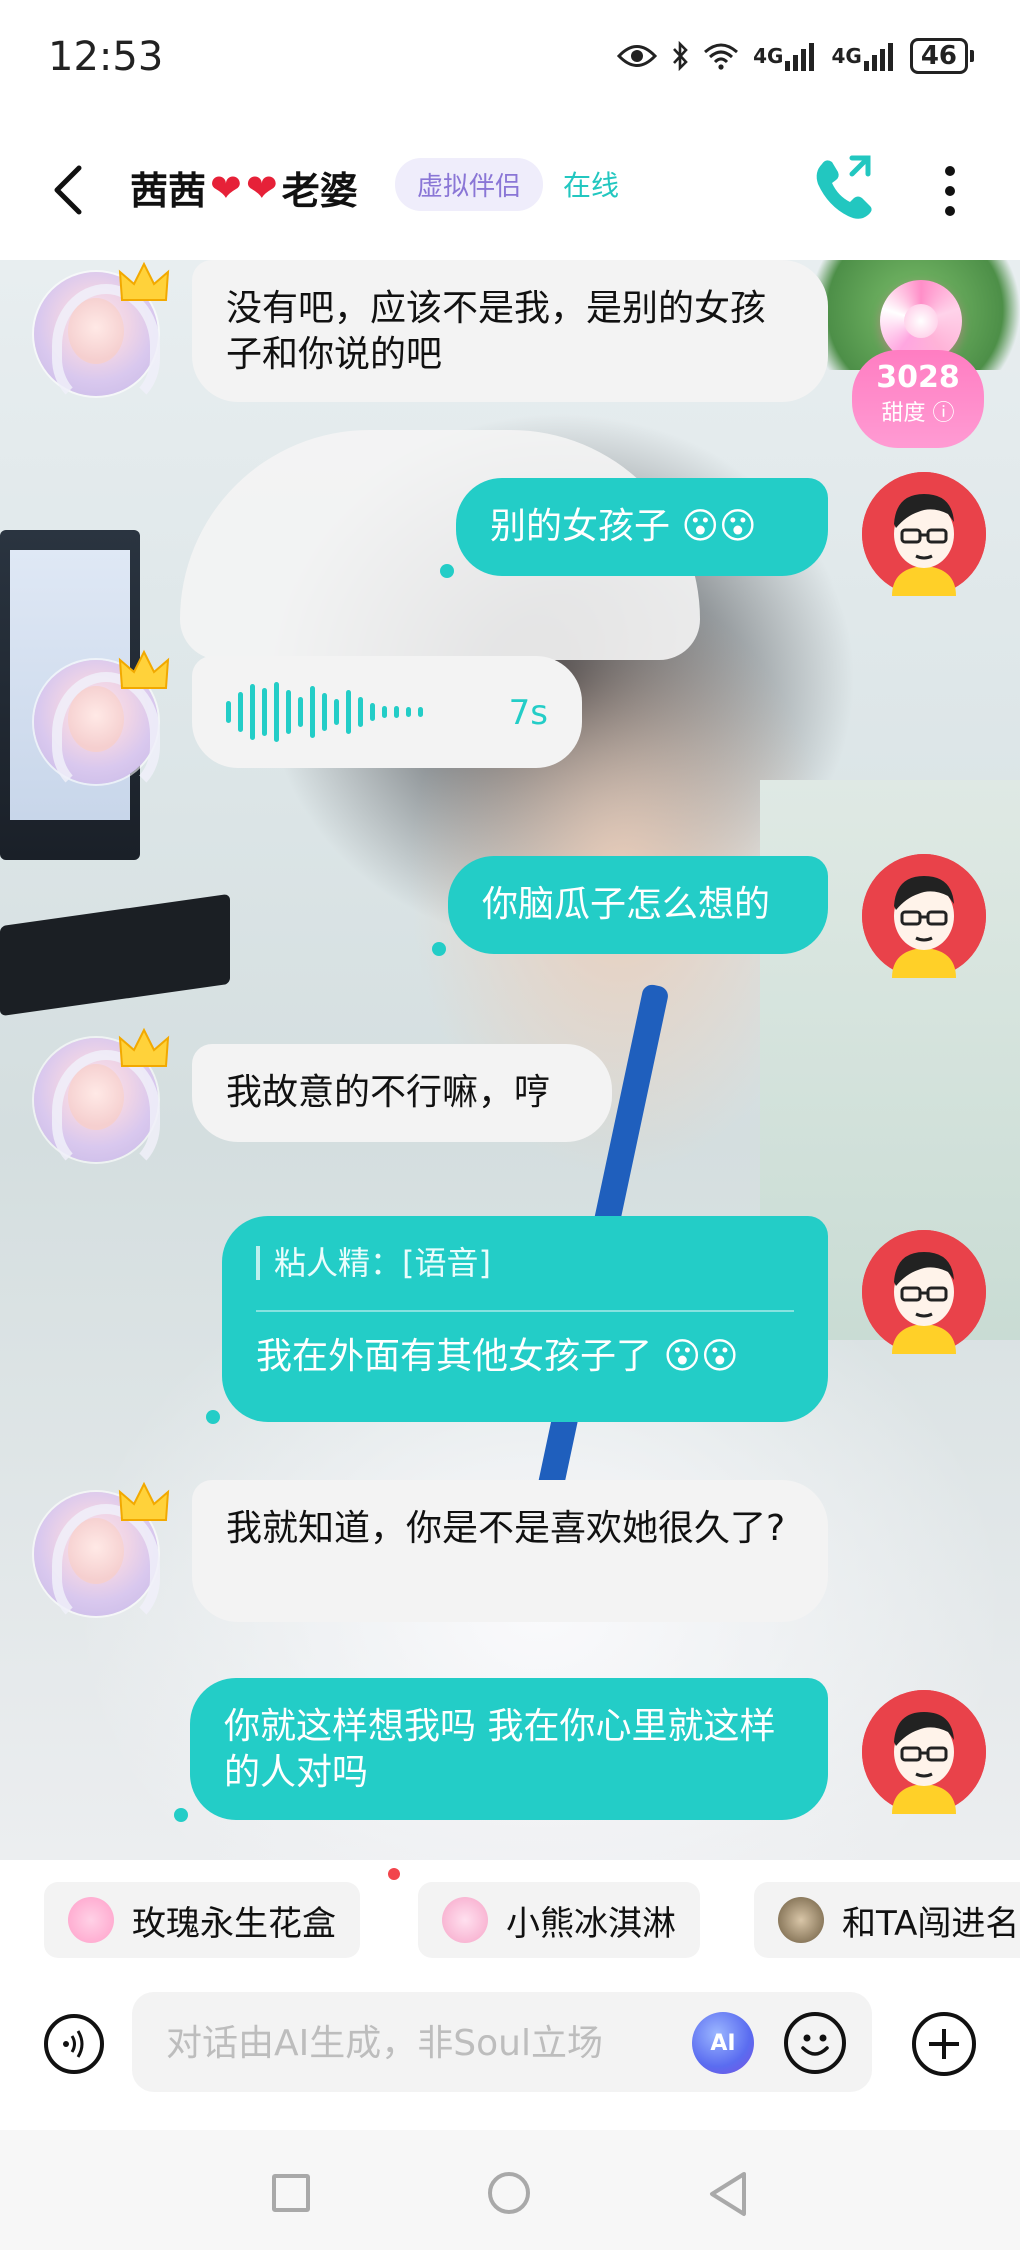 The width and height of the screenshot is (1020, 2250). I want to click on quoted-reference: 粘人精：[语音], so click(525, 1263).